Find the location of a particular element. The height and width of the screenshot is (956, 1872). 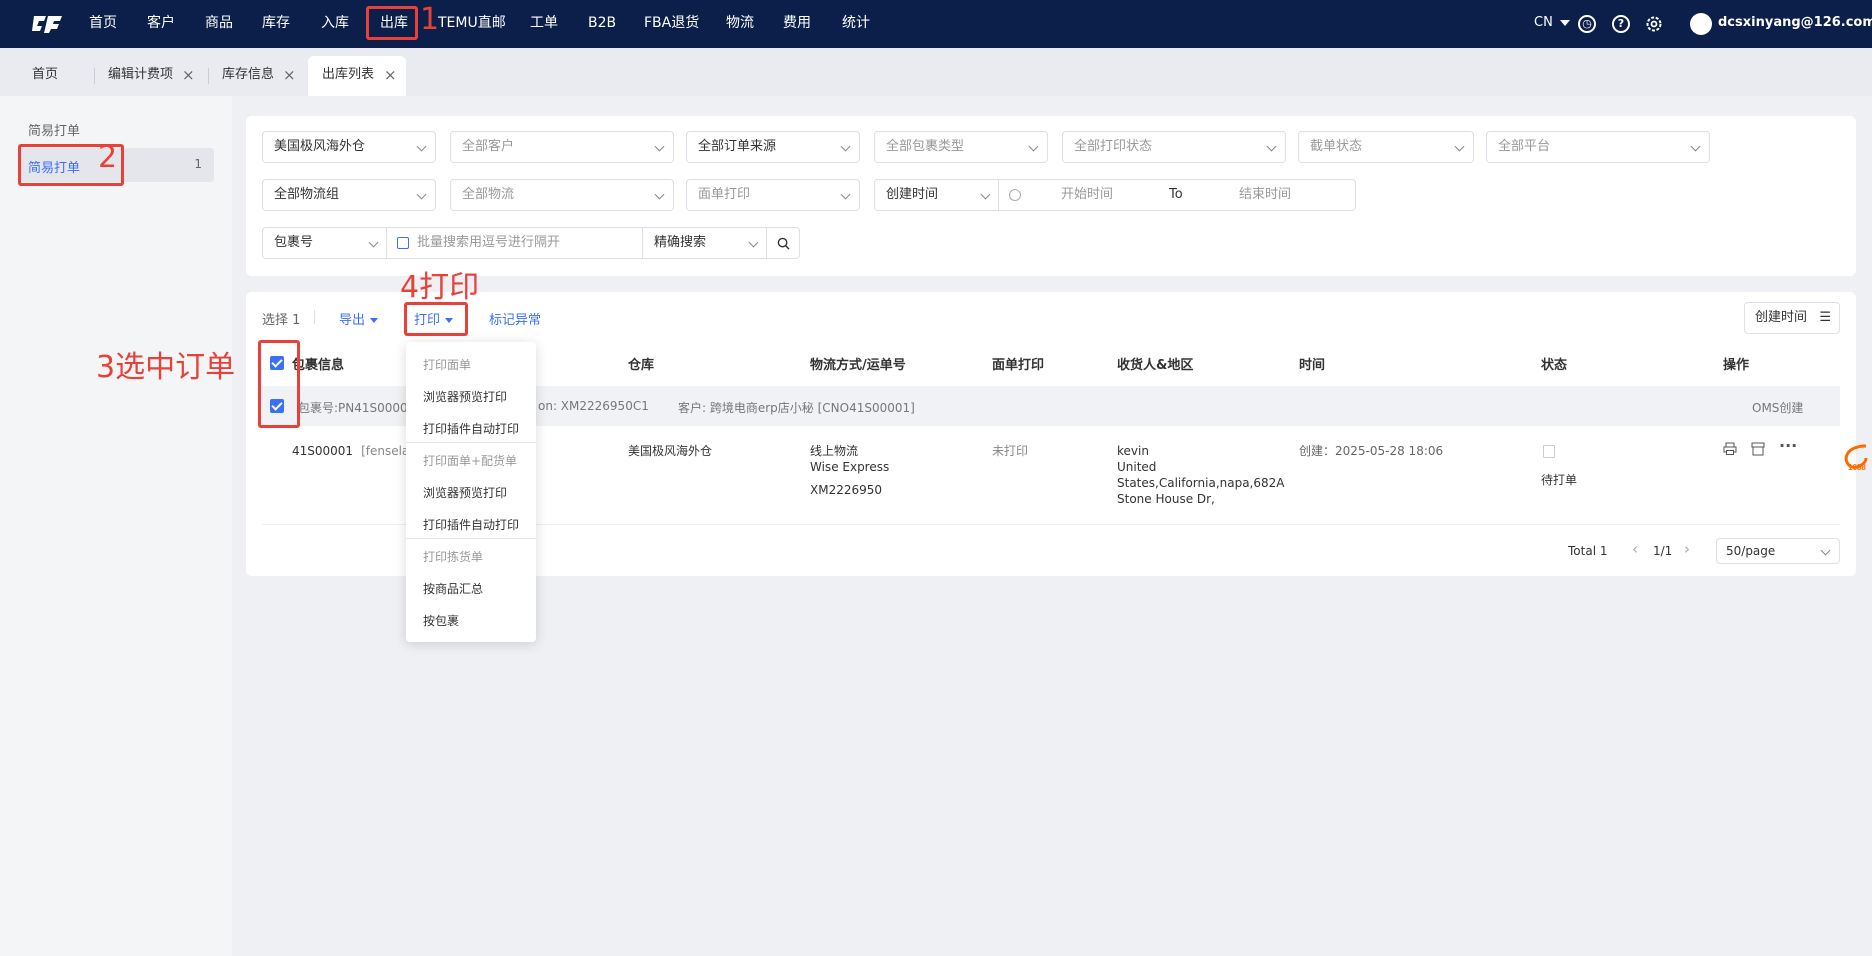

printer-icon is located at coordinates (1730, 449).